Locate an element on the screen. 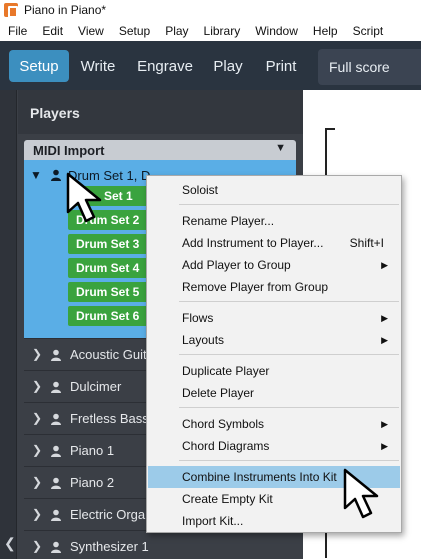  menu-item-label: Layouts is located at coordinates (203, 340).